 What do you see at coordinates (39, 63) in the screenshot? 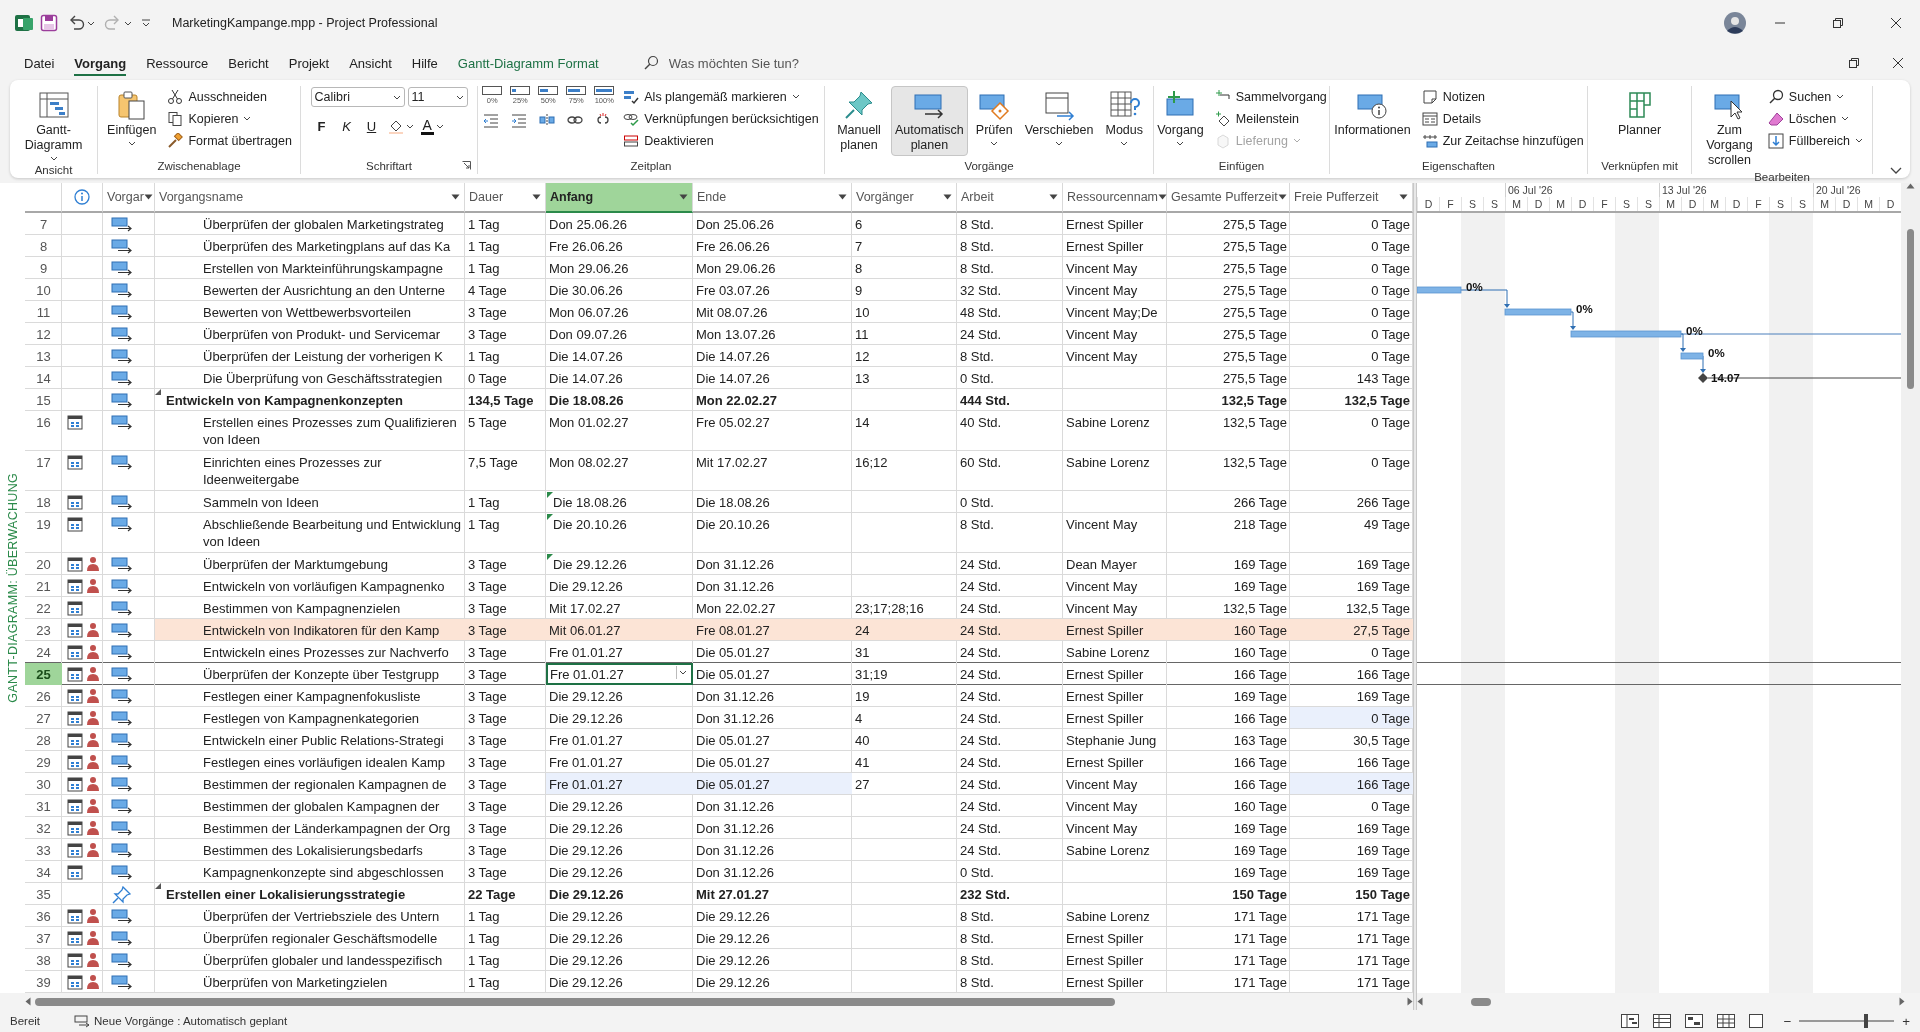
I see `menu-tab: Datei` at bounding box center [39, 63].